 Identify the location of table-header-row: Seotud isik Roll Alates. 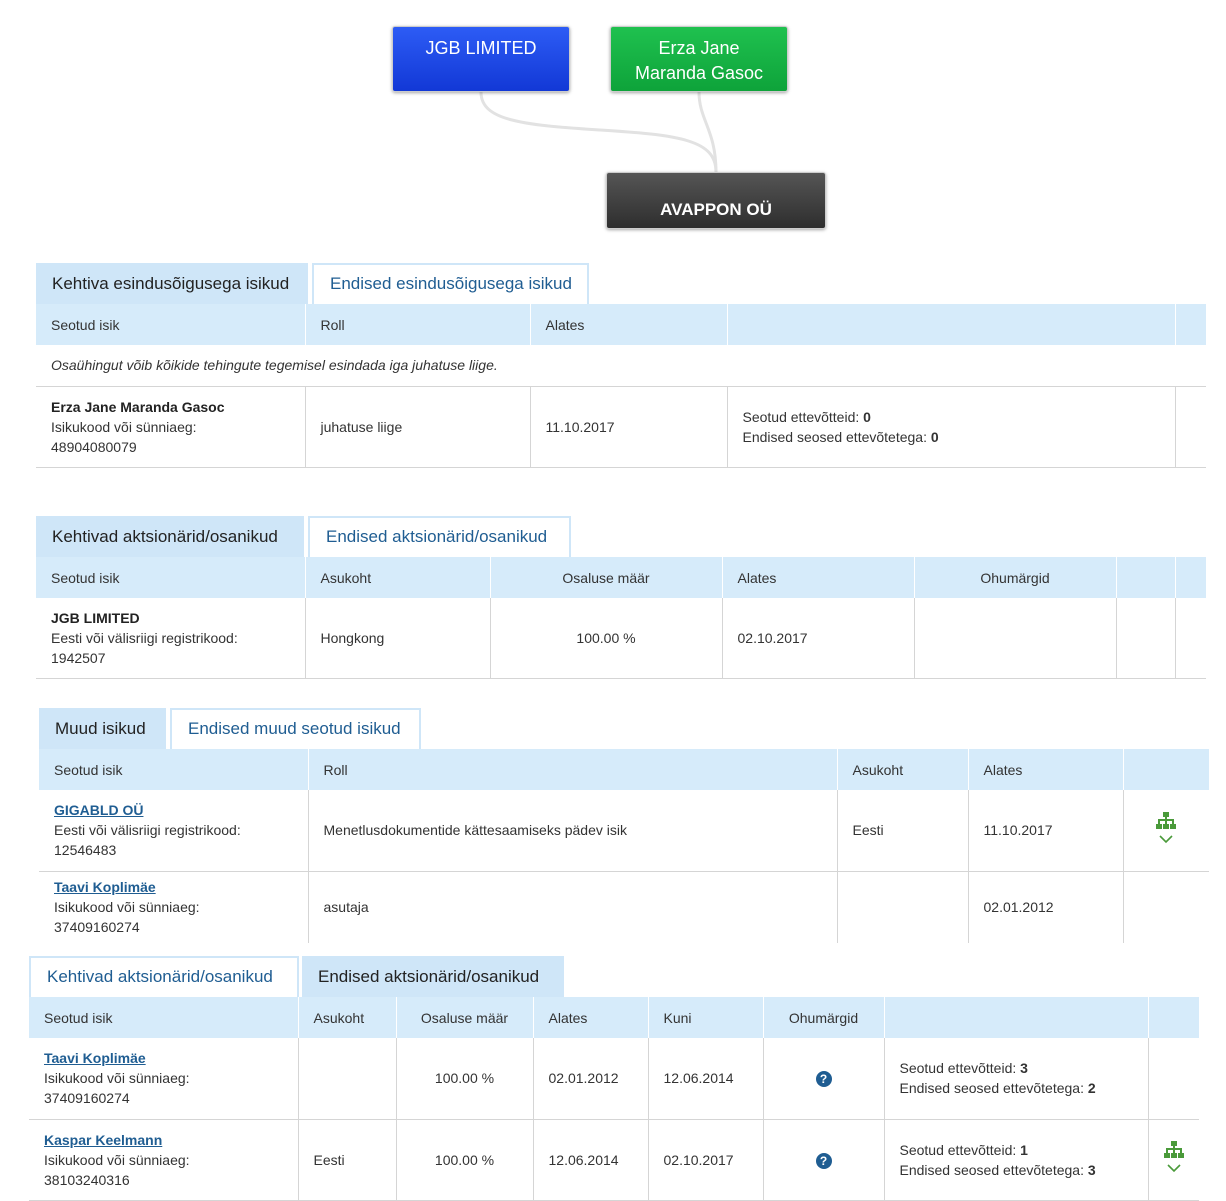
(621, 324).